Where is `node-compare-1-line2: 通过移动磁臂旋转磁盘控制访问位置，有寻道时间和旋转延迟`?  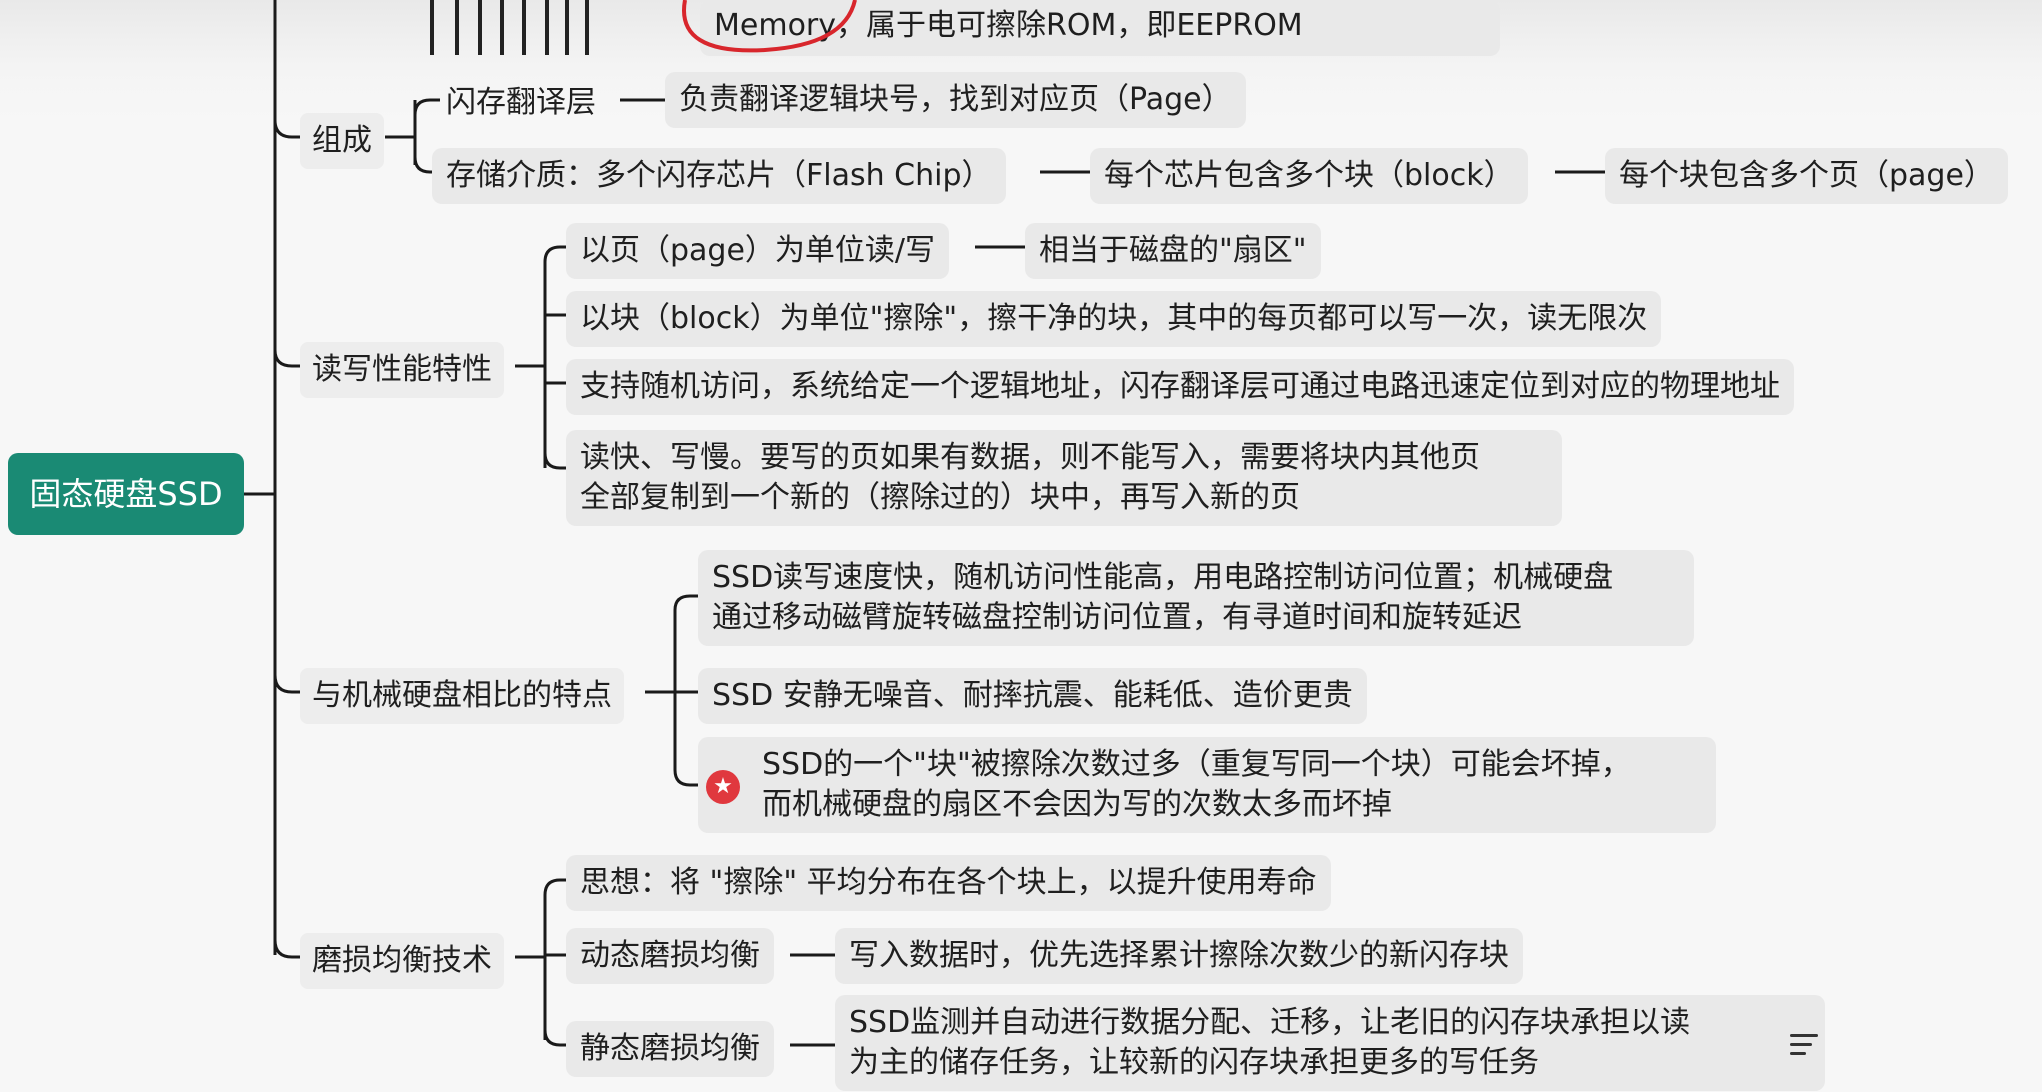 node-compare-1-line2: 通过移动磁臂旋转磁盘控制访问位置，有寻道时间和旋转延迟 is located at coordinates (1117, 617).